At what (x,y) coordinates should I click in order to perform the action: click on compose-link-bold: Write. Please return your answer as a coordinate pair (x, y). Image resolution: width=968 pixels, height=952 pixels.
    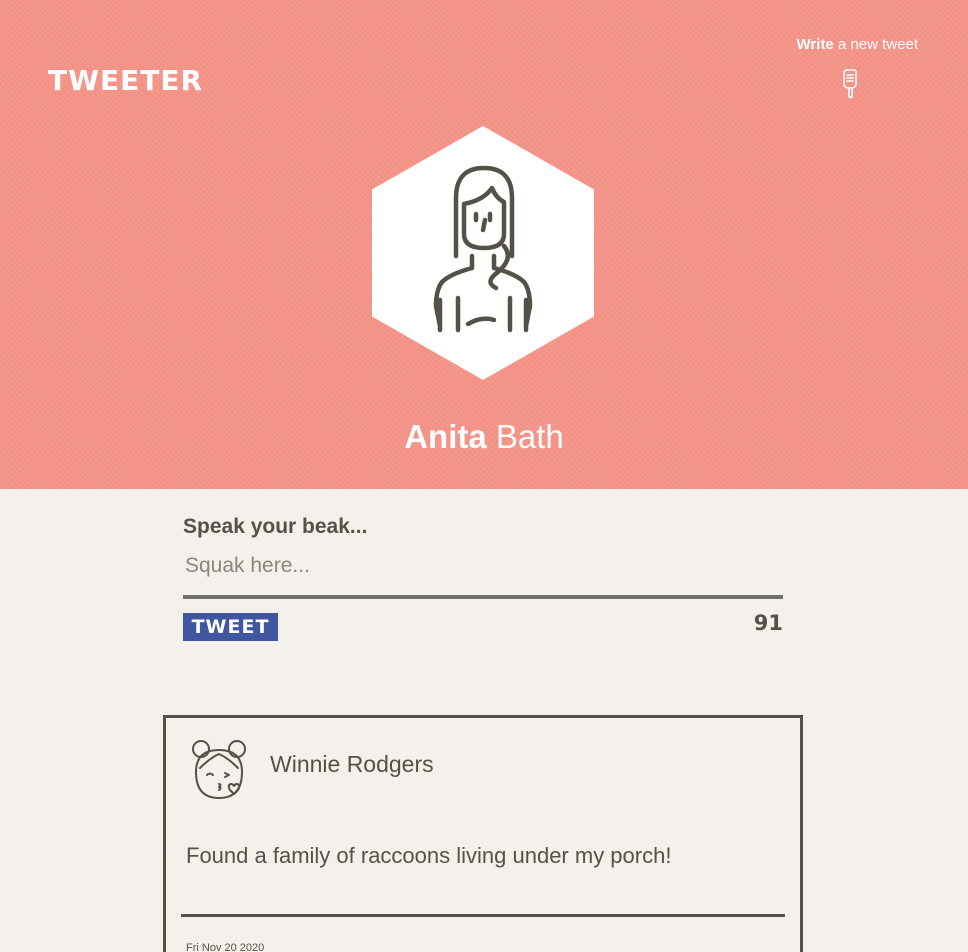
    Looking at the image, I should click on (815, 44).